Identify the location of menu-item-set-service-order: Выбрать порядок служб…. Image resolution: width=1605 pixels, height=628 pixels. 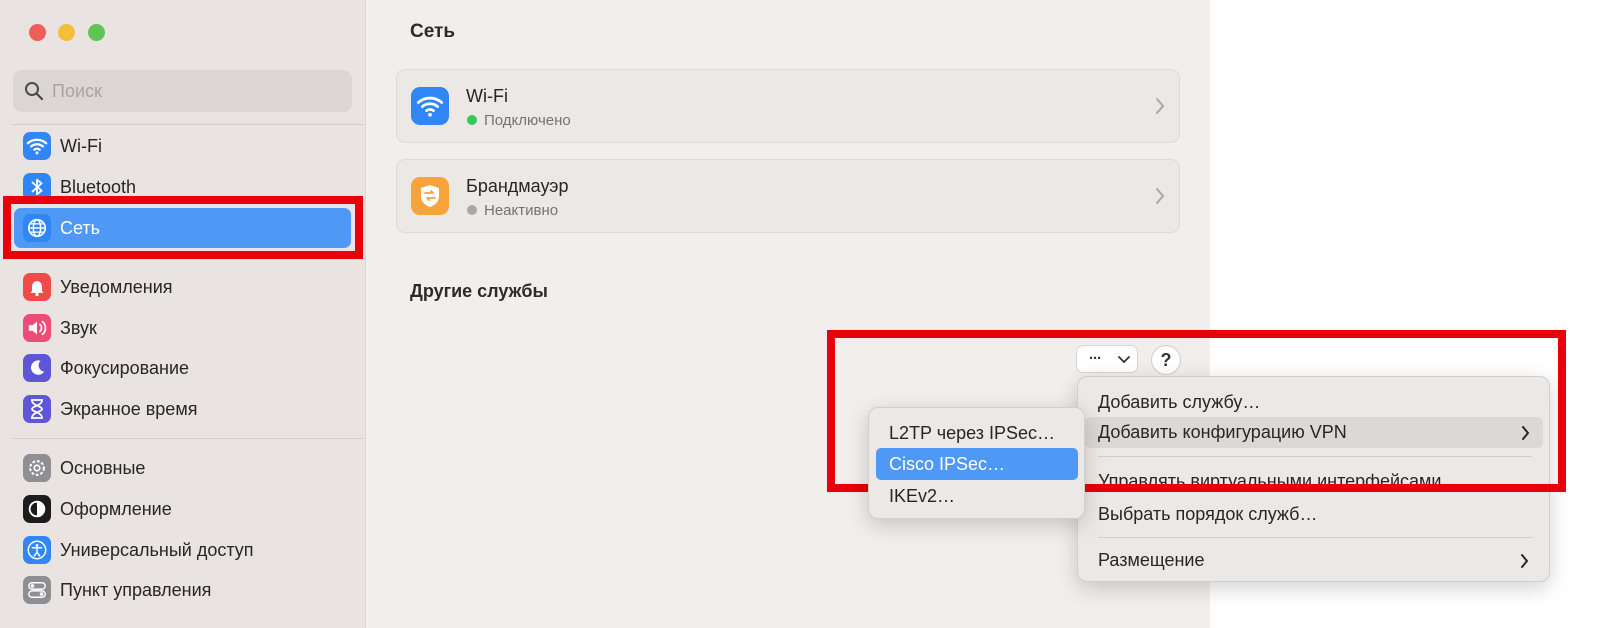
(1207, 514).